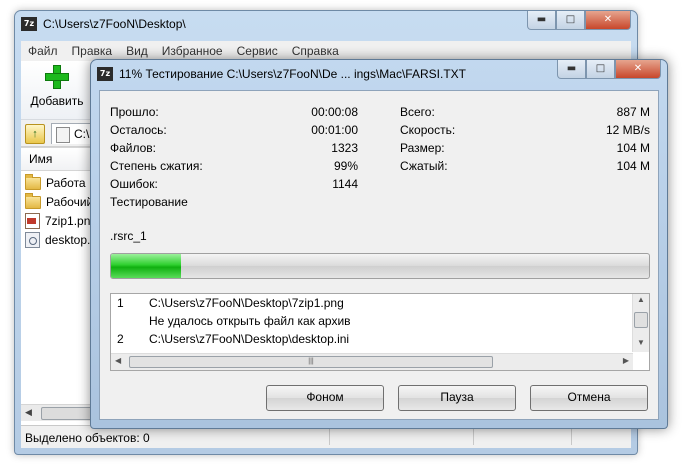 This screenshot has height=468, width=688. What do you see at coordinates (325, 398) in the screenshot?
I see `background-button: Фоном` at bounding box center [325, 398].